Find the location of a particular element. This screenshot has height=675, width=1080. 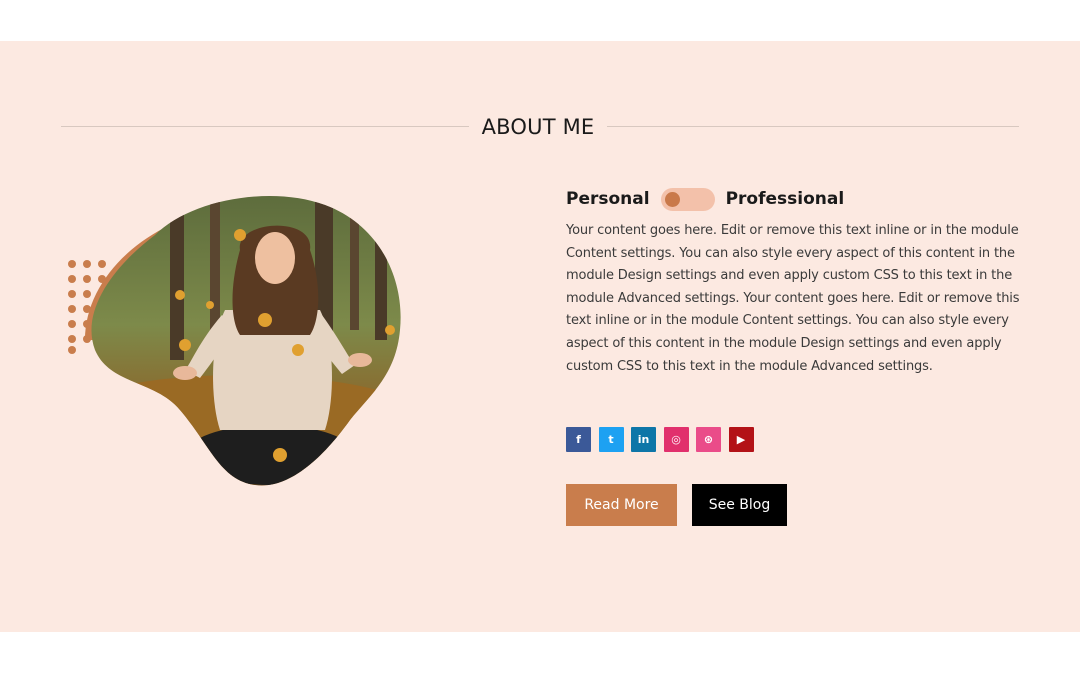

section-heading: ABOUT ME is located at coordinates (540, 127).